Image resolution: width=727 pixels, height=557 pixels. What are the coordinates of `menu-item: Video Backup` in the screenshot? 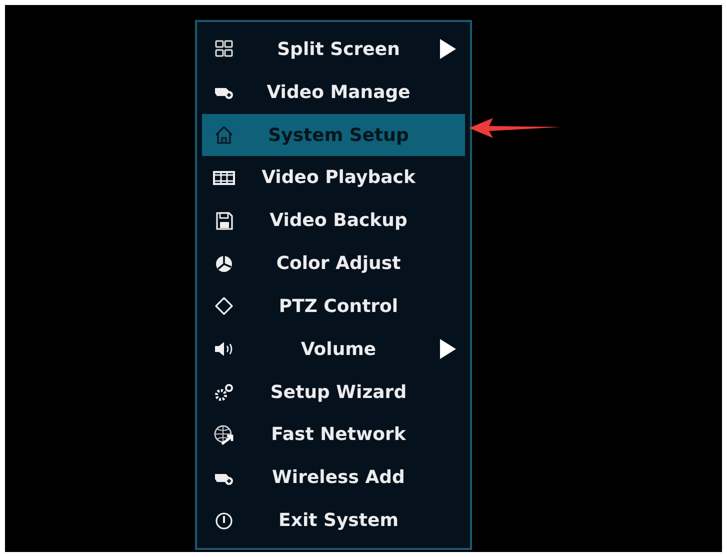 It's located at (333, 220).